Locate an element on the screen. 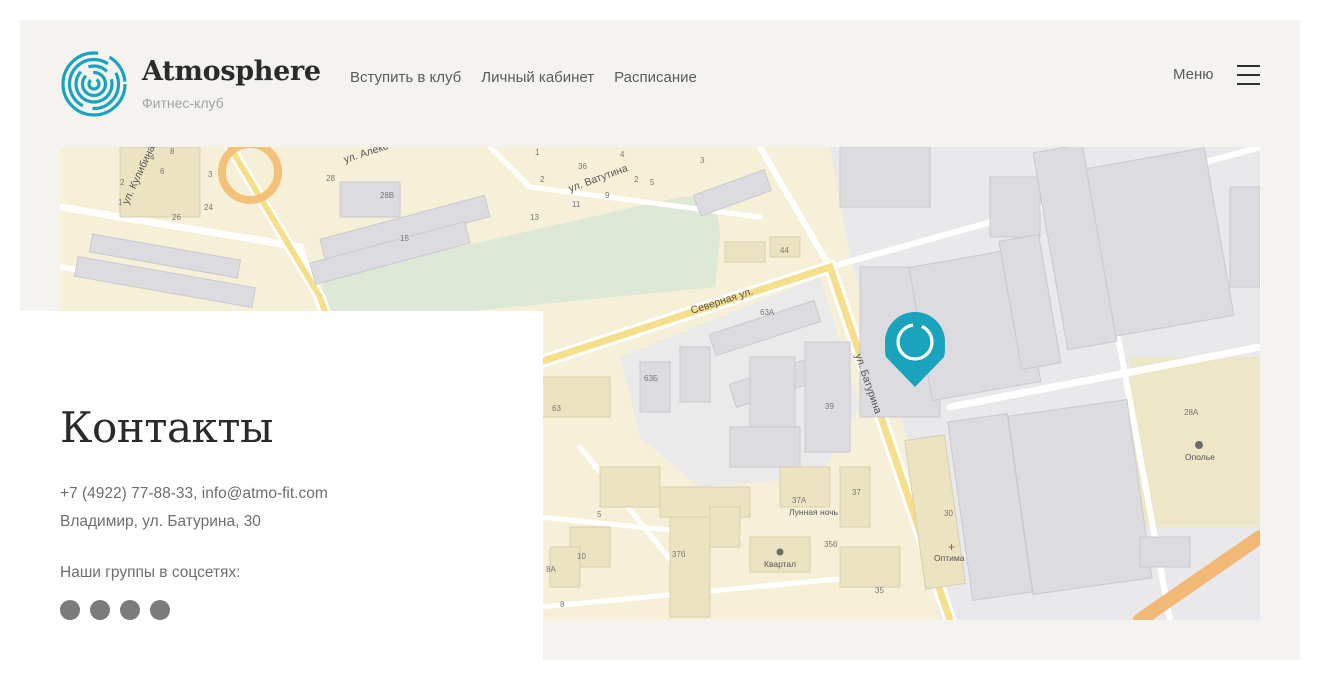  svg-text: 28 is located at coordinates (330, 178).